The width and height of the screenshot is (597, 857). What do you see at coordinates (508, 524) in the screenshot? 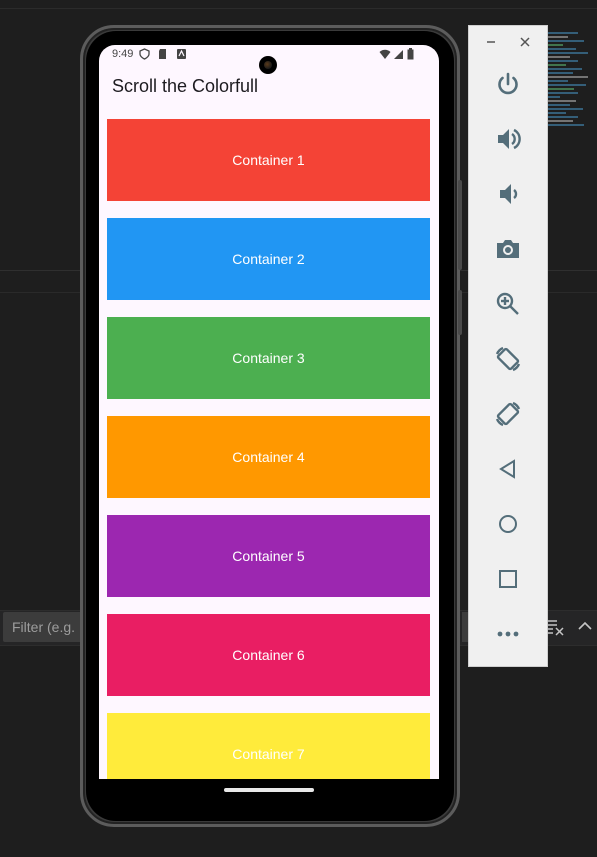
I see `home-icon` at bounding box center [508, 524].